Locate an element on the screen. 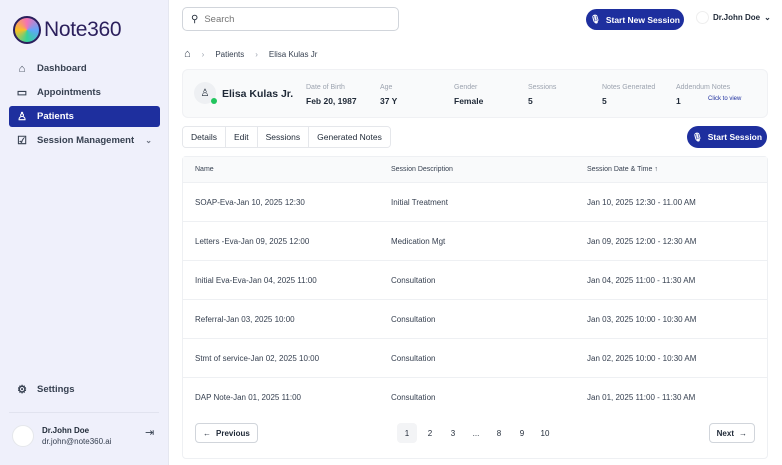 This screenshot has width=782, height=465. cell-name: Referral-Jan 03, 2025 10:00 is located at coordinates (245, 319).